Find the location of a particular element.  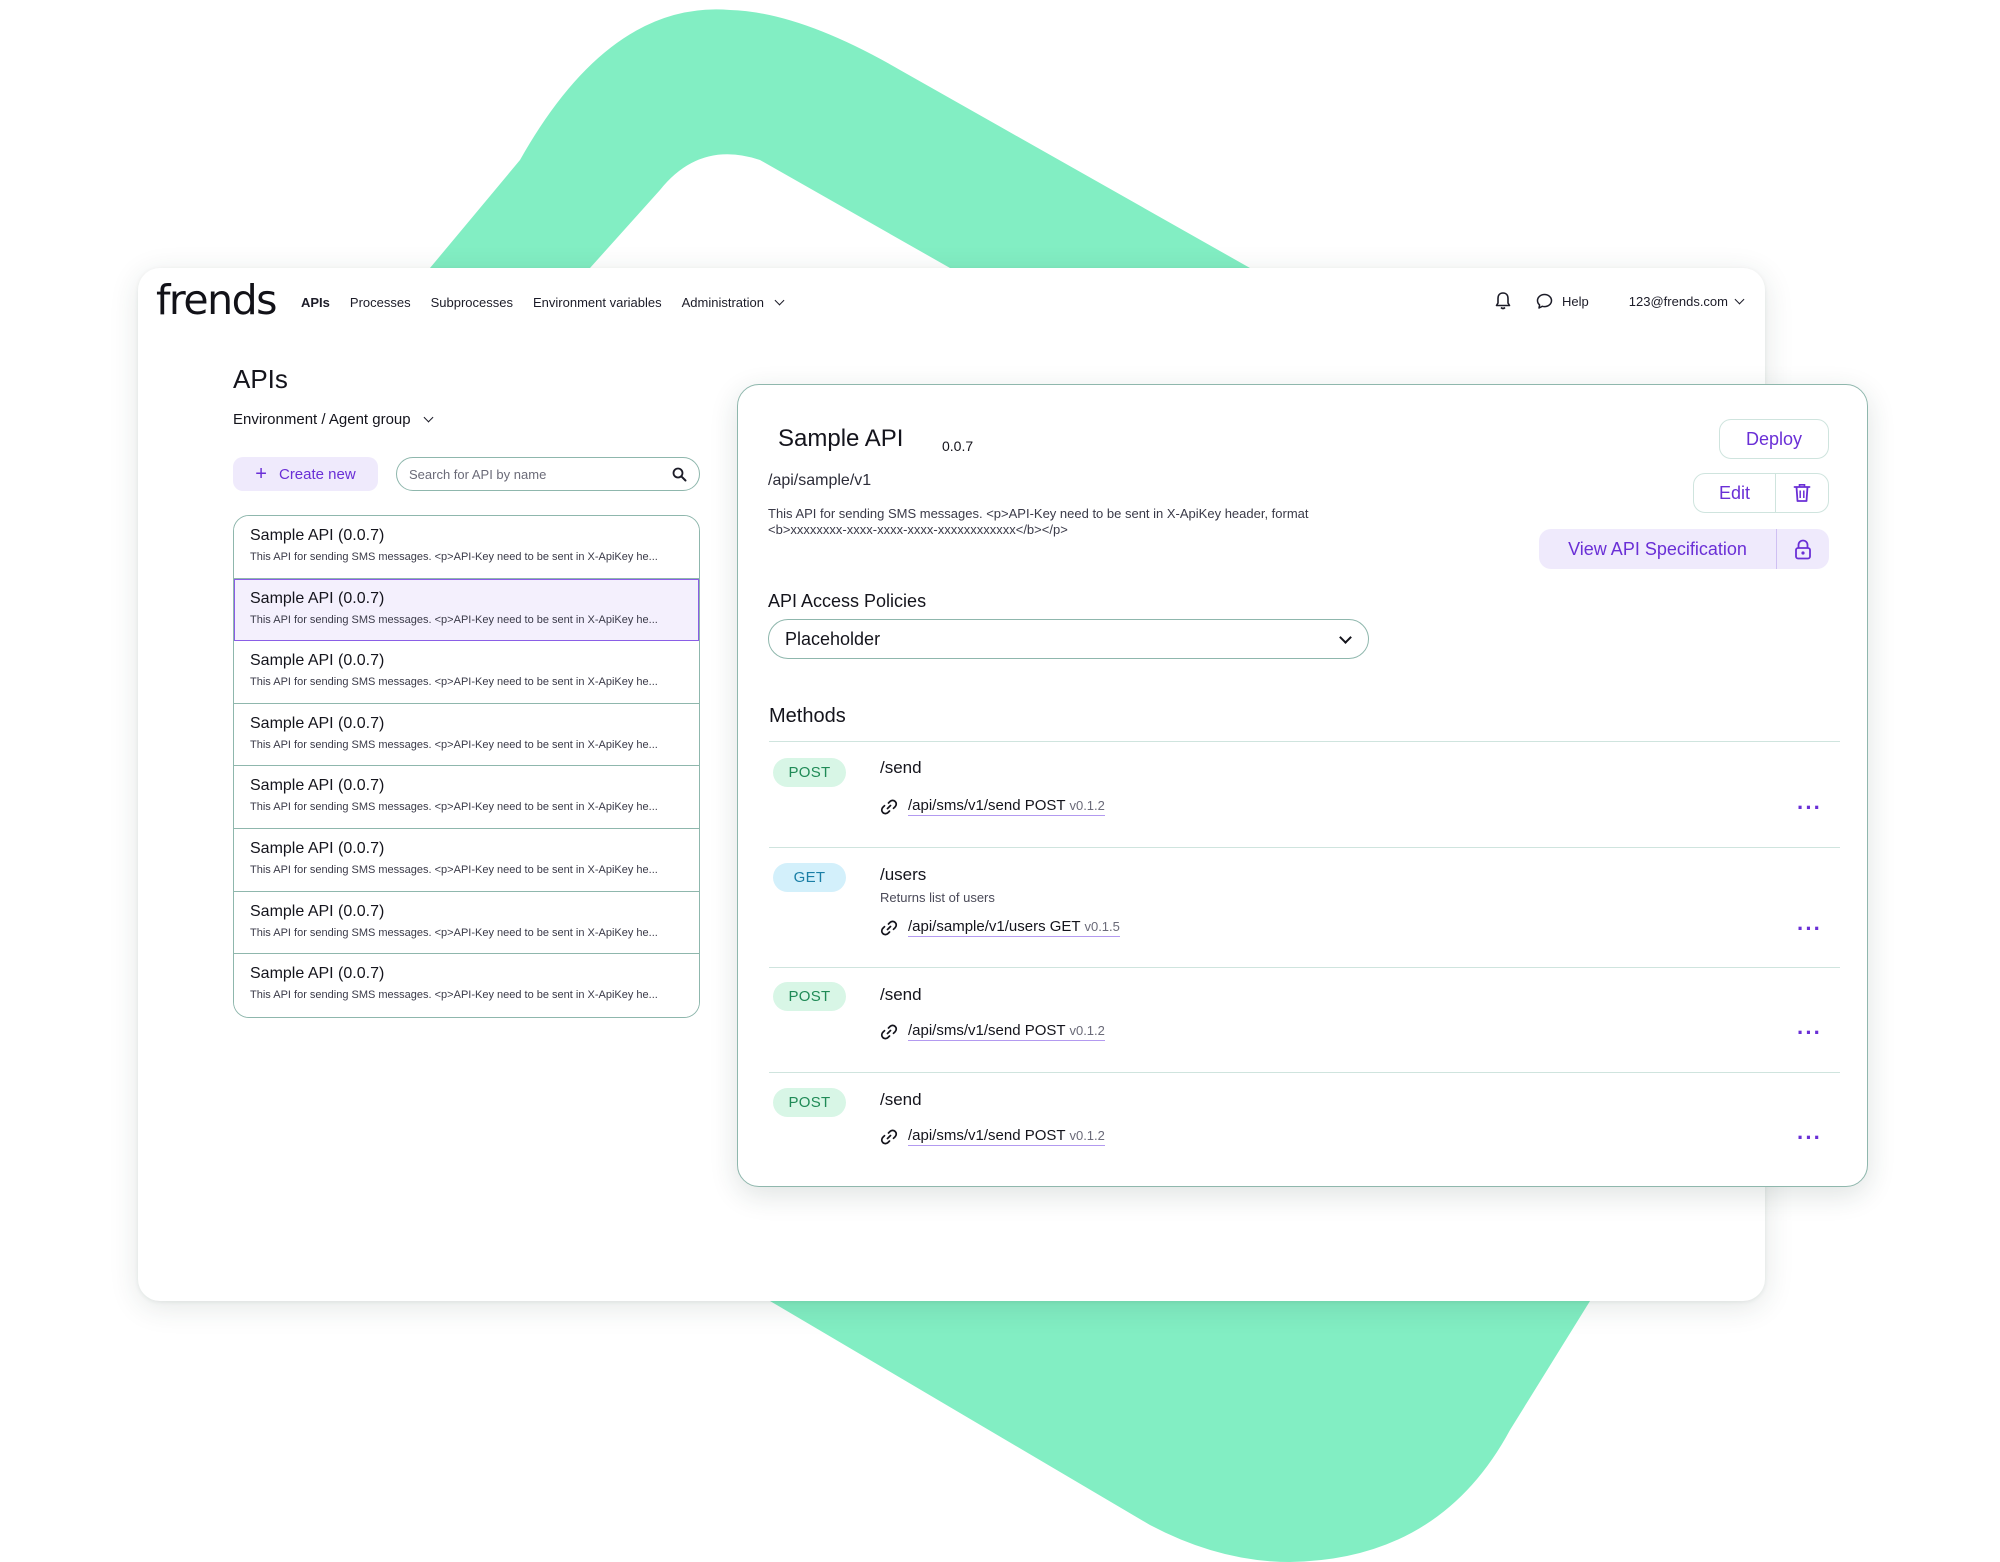

environment-selector: Environment / Agent group is located at coordinates (333, 419).